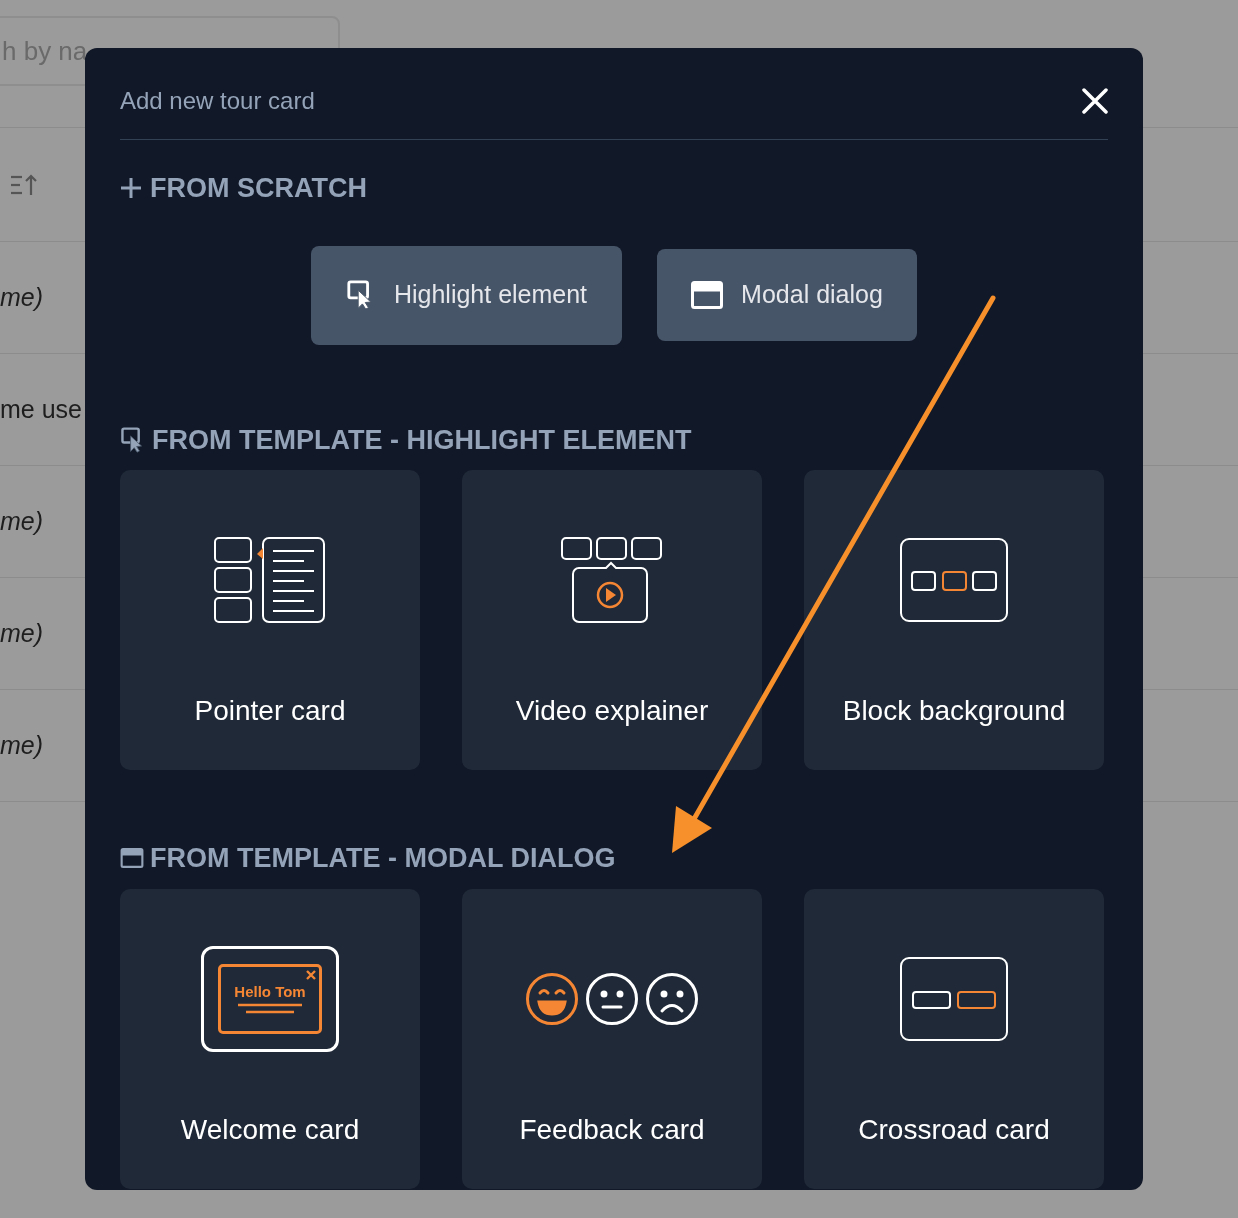 The width and height of the screenshot is (1238, 1218). I want to click on section-heading: FROM TEMPLATE - MODAL DIALOG, so click(383, 858).